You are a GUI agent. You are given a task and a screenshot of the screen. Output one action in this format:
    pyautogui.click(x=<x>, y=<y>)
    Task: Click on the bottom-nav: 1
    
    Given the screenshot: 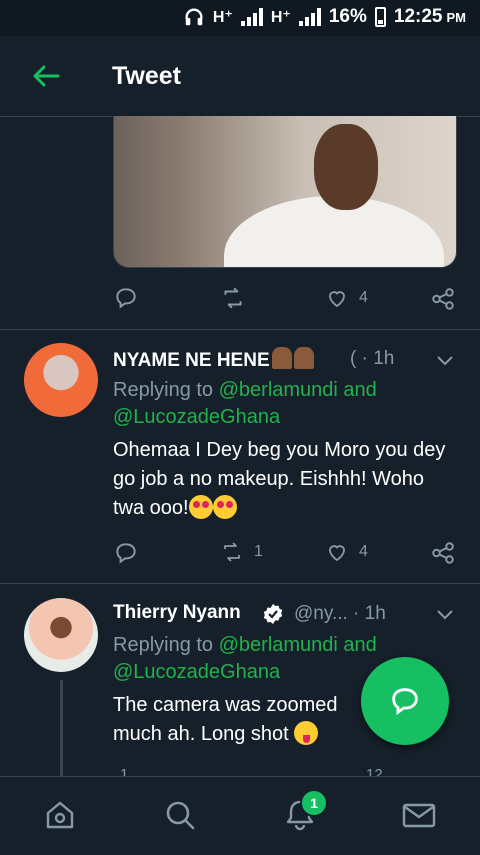 What is the action you would take?
    pyautogui.click(x=240, y=815)
    